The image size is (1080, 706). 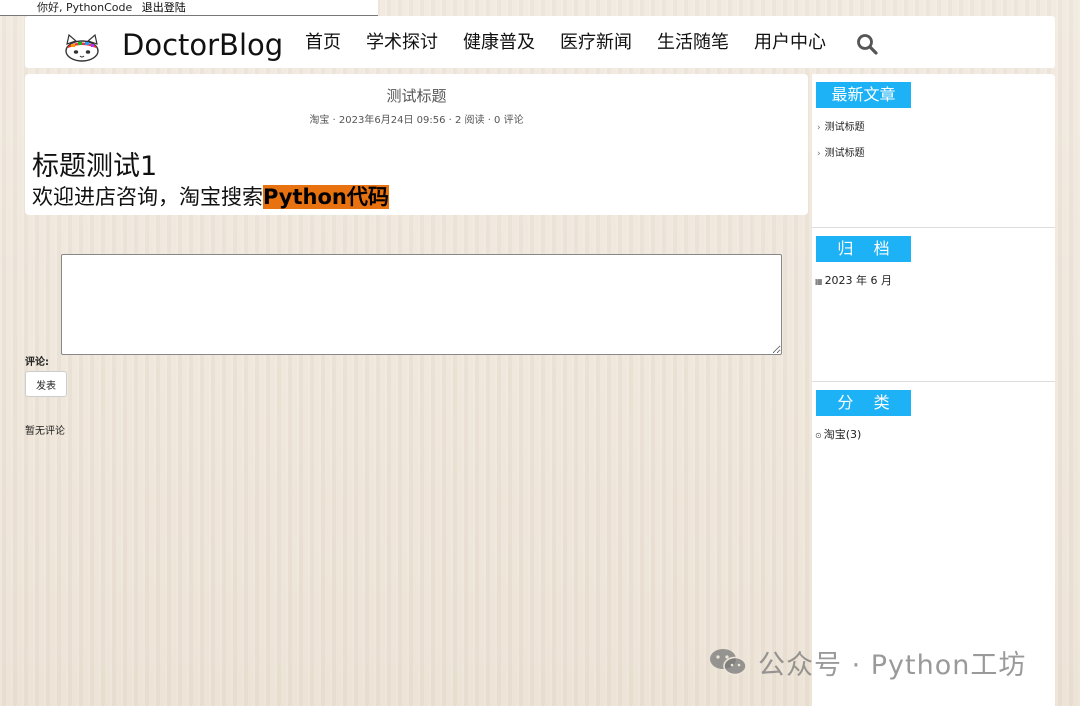 What do you see at coordinates (326, 197) in the screenshot?
I see `content-highlight: Python代码` at bounding box center [326, 197].